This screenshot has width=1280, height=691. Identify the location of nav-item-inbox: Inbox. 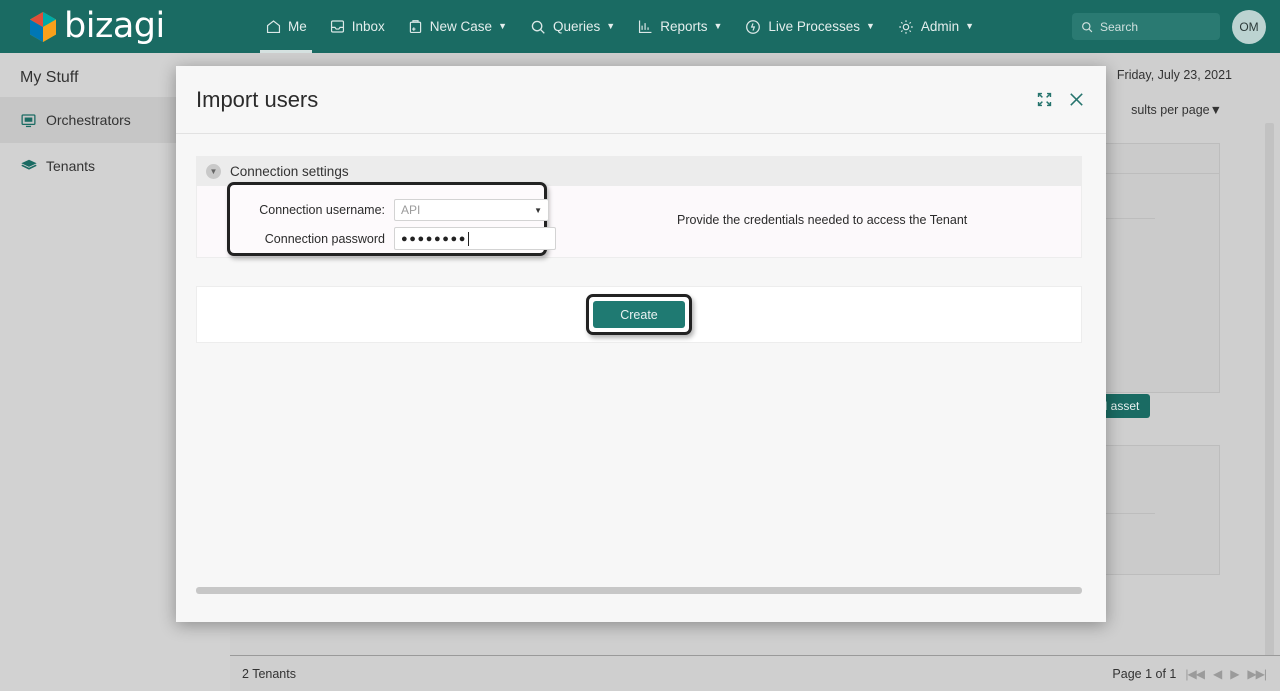
(357, 26).